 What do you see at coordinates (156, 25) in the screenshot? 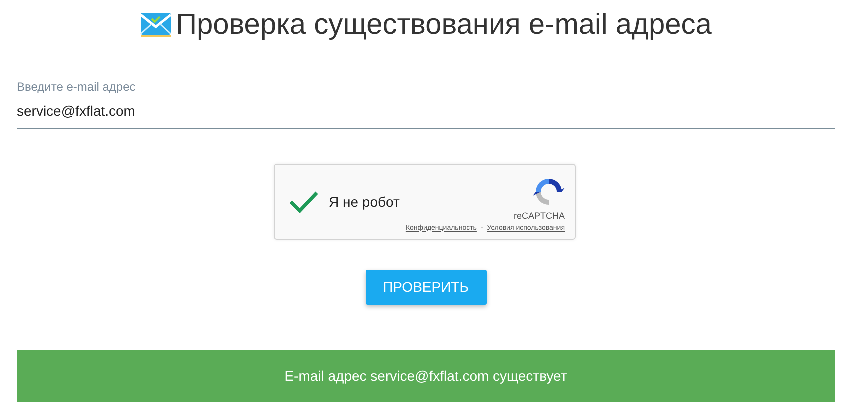
I see `envelope-icon` at bounding box center [156, 25].